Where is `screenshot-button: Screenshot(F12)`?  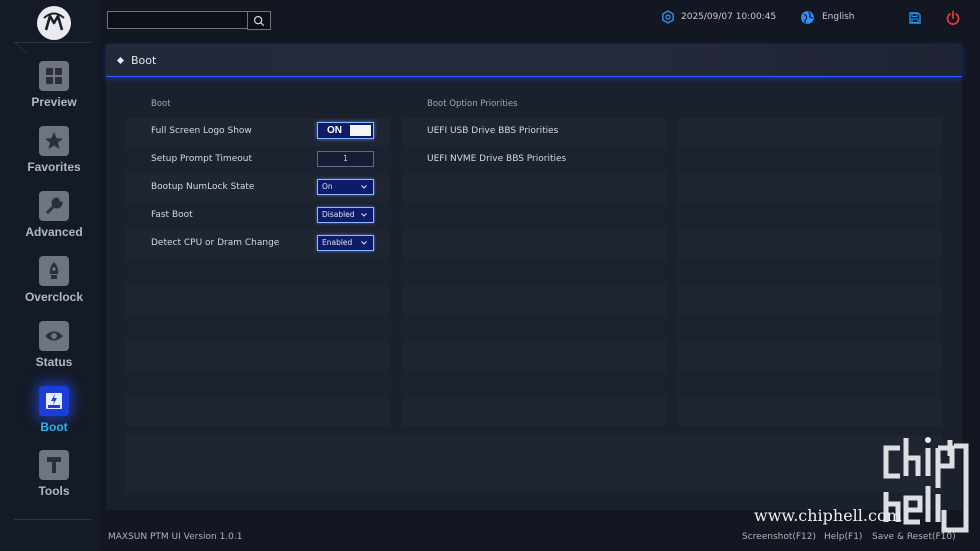
screenshot-button: Screenshot(F12) is located at coordinates (779, 537).